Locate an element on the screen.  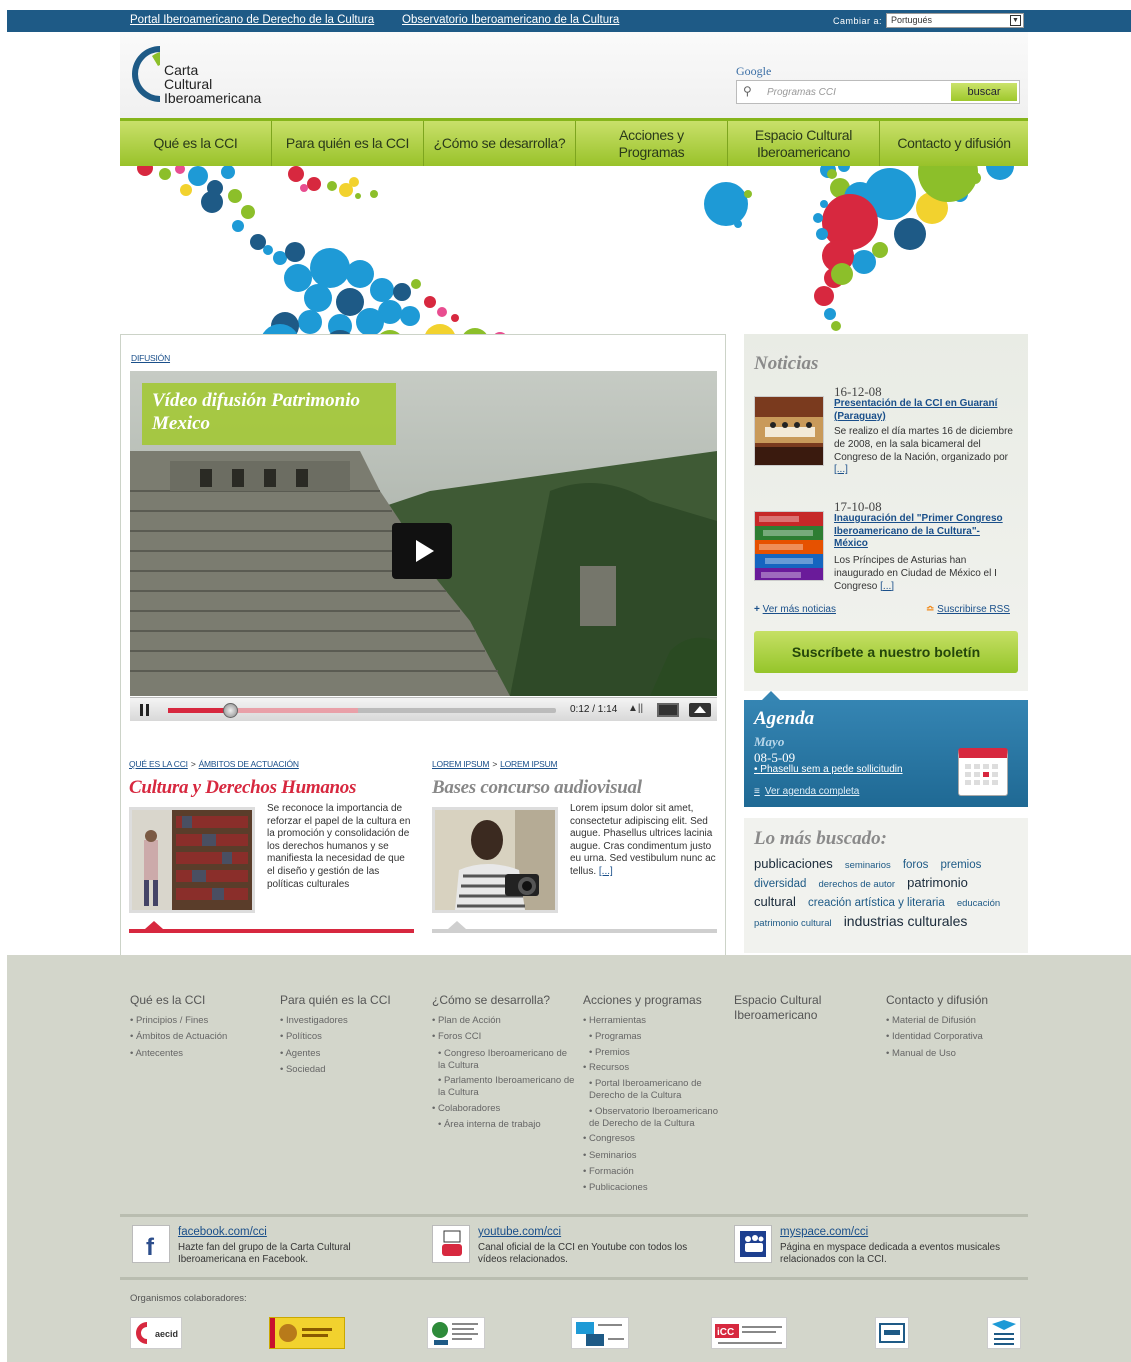
agenda-all-link: ≡ Ver agenda completa is located at coordinates (806, 791).